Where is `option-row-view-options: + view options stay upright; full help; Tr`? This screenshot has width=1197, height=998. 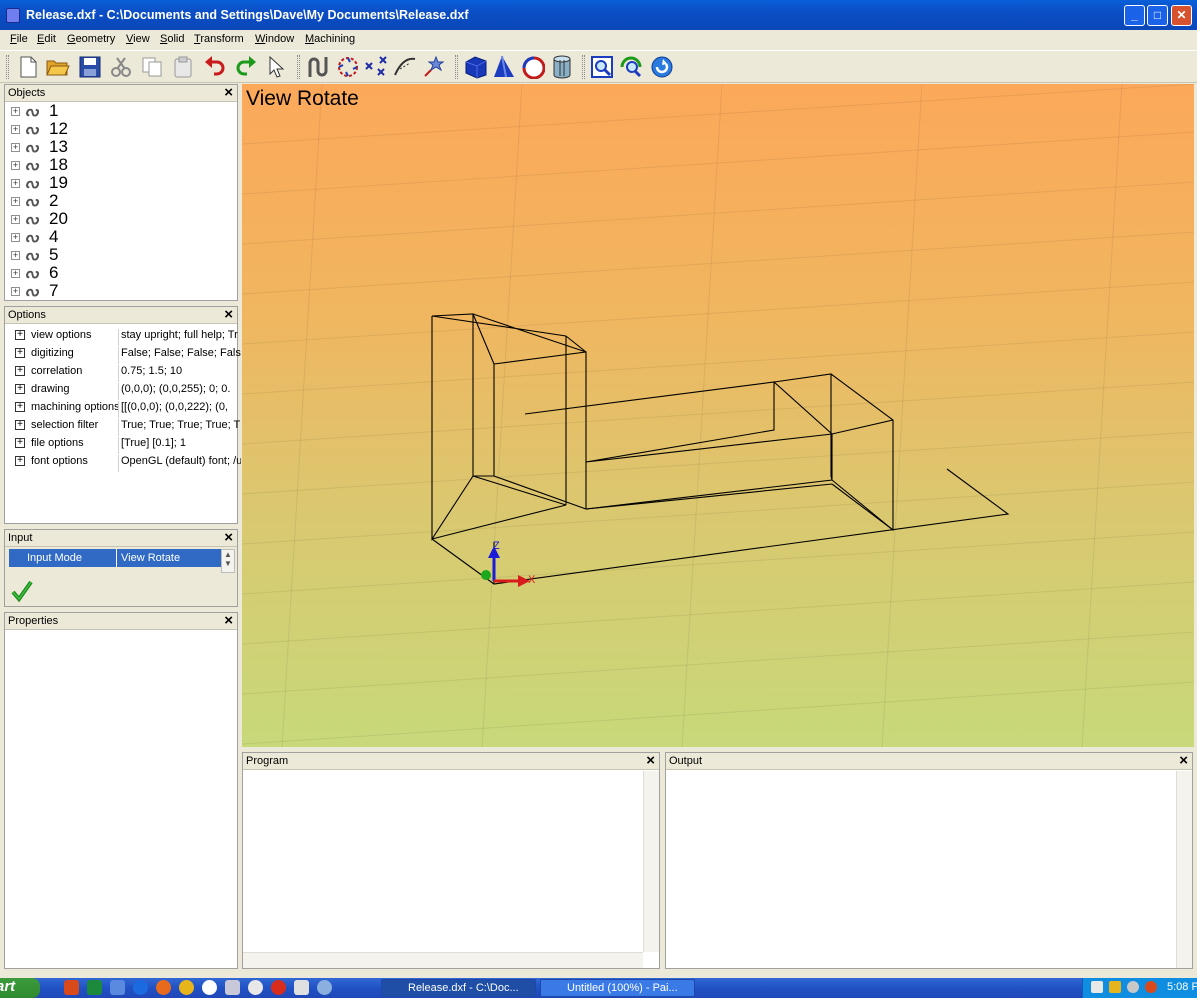 option-row-view-options: + view options stay upright; full help; Tr is located at coordinates (127, 336).